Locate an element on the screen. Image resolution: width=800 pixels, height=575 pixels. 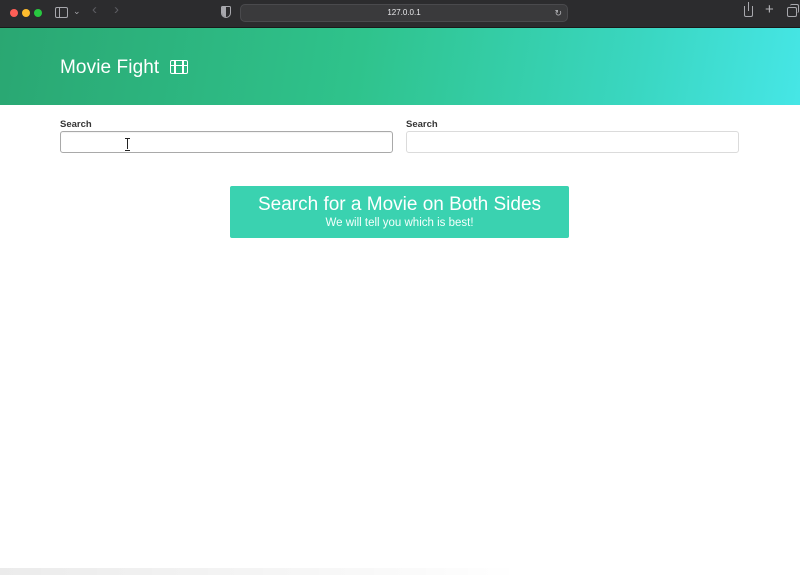
zoom-window-button is located at coordinates (38, 13).